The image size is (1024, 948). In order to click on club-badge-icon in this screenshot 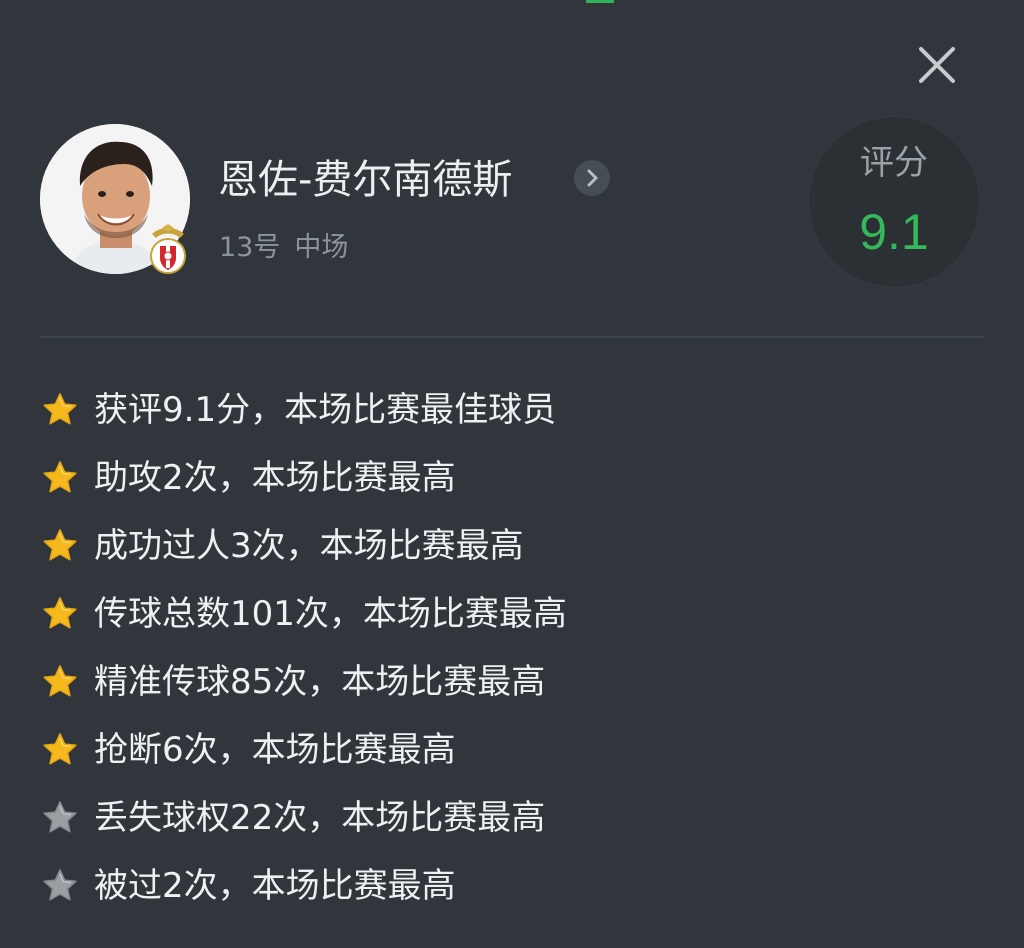, I will do `click(168, 249)`.